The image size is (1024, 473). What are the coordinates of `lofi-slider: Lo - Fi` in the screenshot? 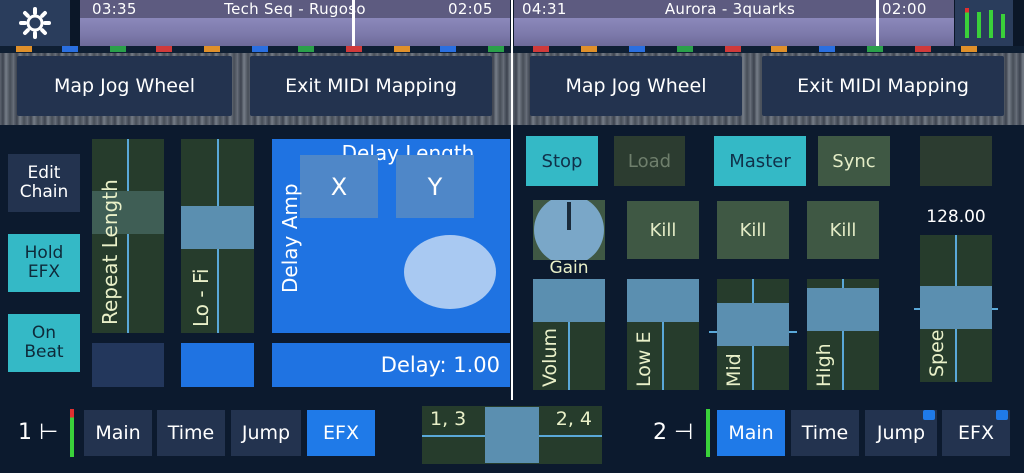 It's located at (217, 236).